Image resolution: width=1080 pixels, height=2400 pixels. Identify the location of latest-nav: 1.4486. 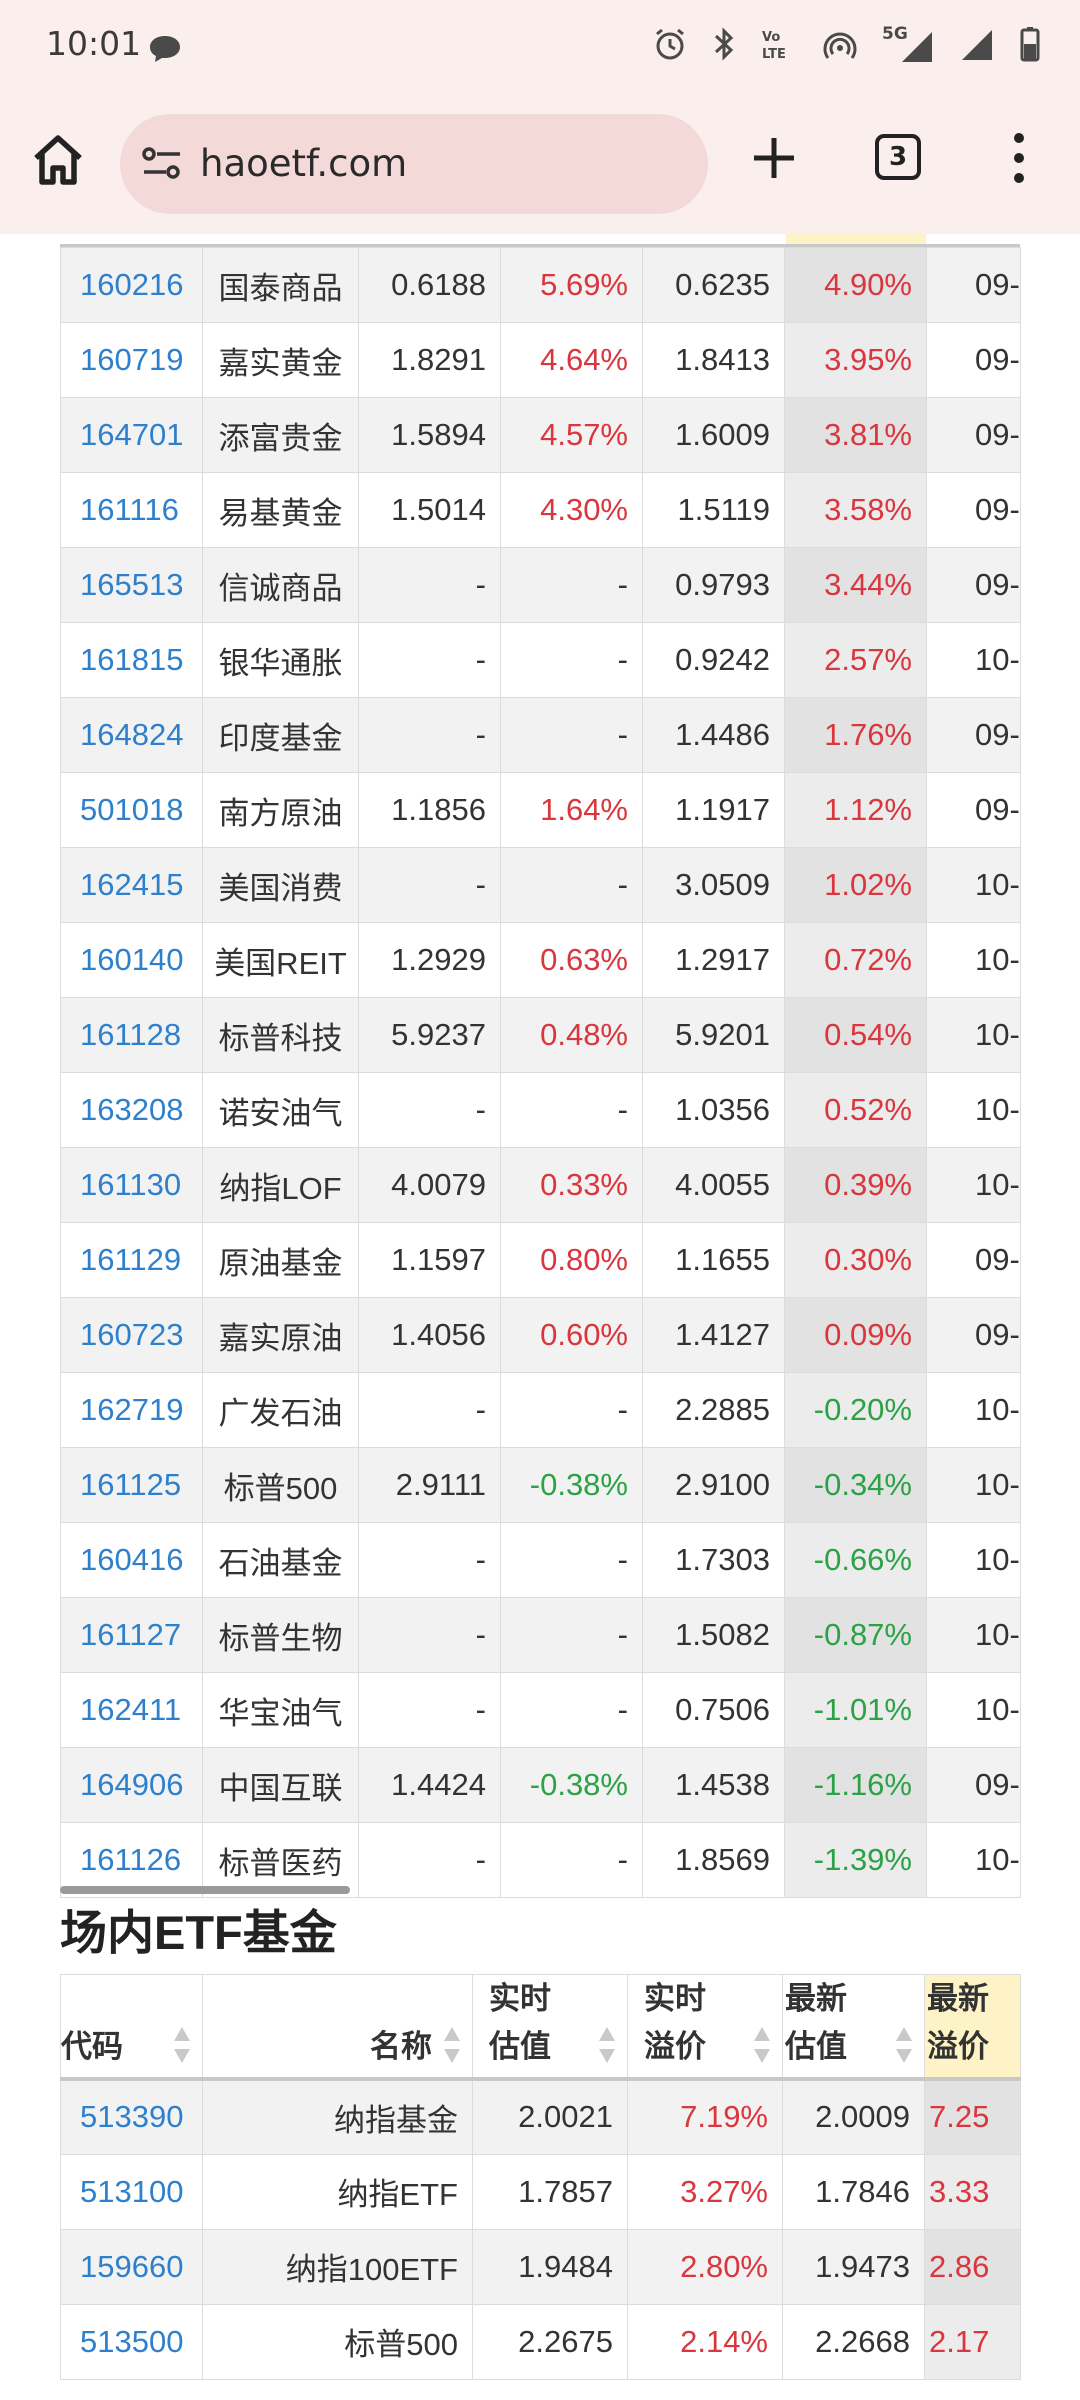
(713, 735).